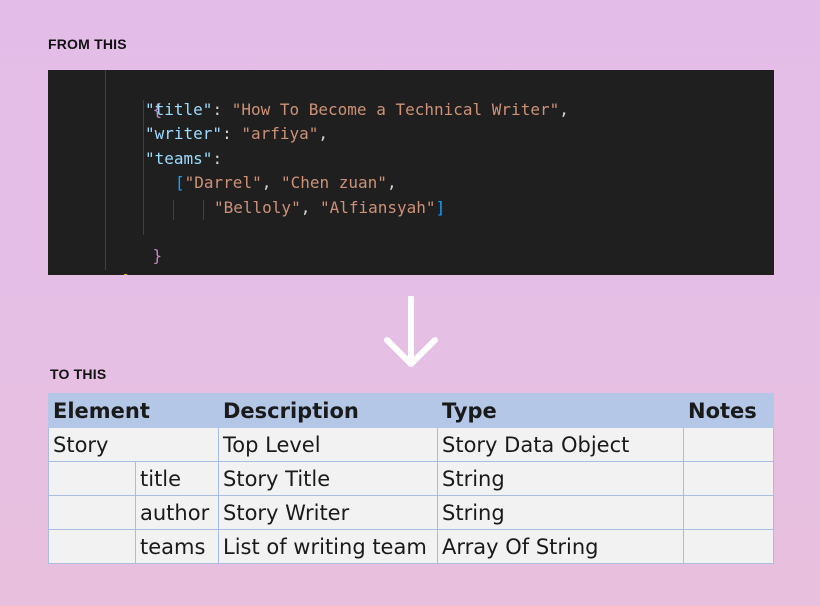 The width and height of the screenshot is (820, 606). Describe the element at coordinates (177, 478) in the screenshot. I see `child-element-cell: title` at that location.